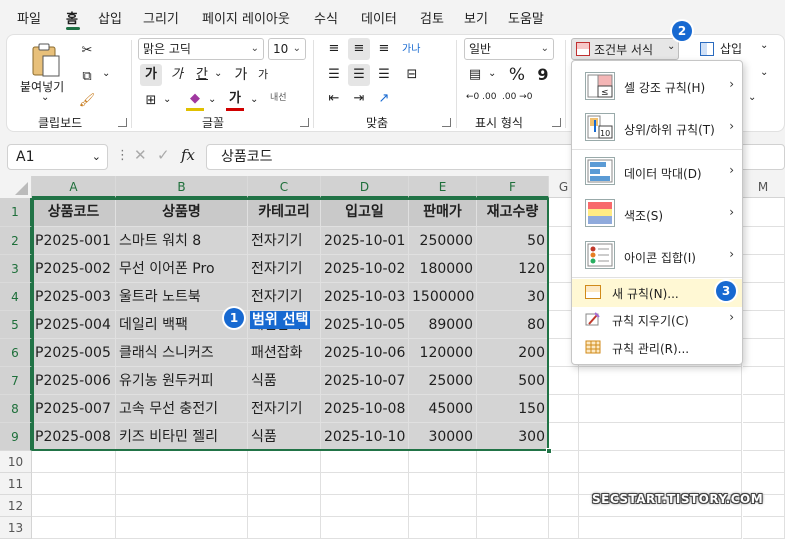 The width and height of the screenshot is (785, 539). Describe the element at coordinates (543, 75) in the screenshot. I see `comma-button: 9` at that location.